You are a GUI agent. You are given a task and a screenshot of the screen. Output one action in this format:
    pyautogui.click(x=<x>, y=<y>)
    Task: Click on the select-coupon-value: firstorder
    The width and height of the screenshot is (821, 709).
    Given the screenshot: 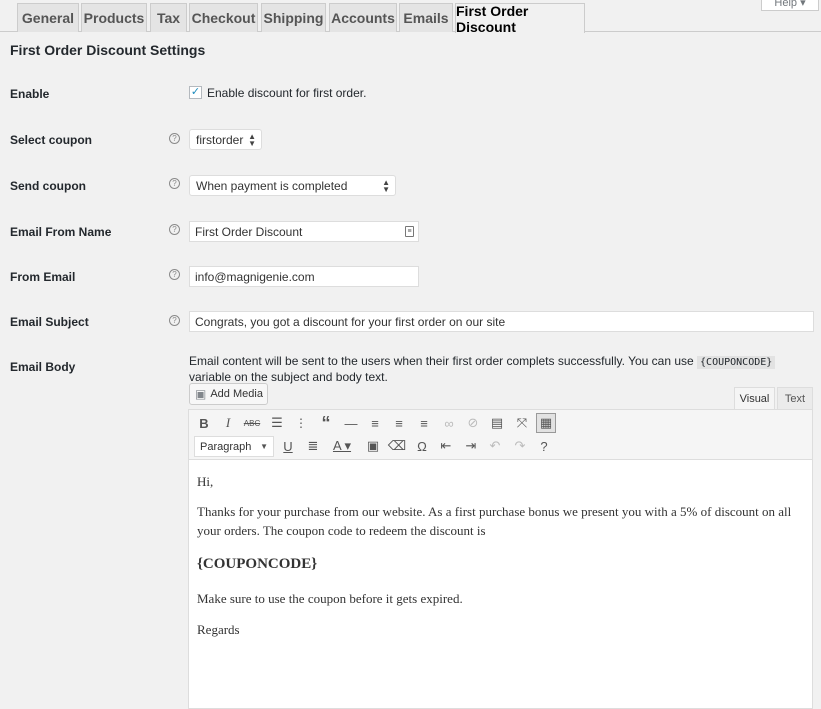 What is the action you would take?
    pyautogui.click(x=220, y=139)
    